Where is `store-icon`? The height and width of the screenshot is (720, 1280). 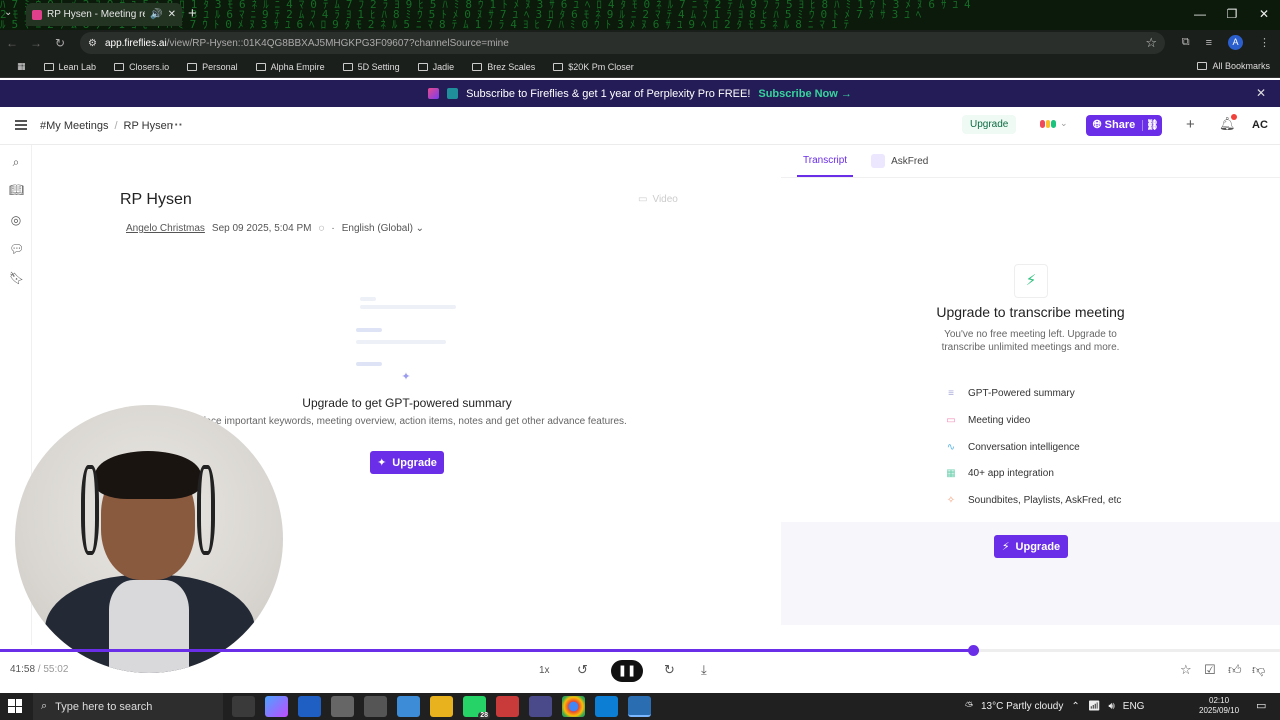 store-icon is located at coordinates (309, 706).